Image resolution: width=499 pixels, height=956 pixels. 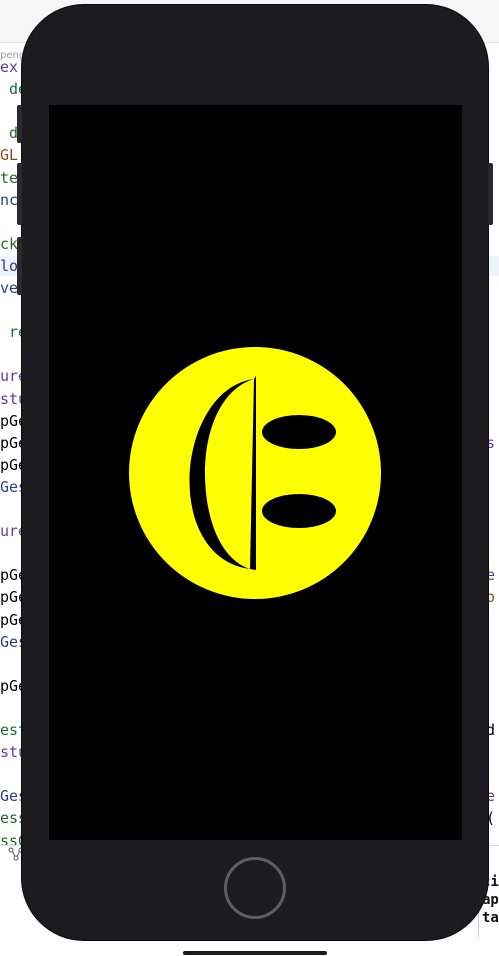 What do you see at coordinates (19, 194) in the screenshot?
I see `volume-down-button` at bounding box center [19, 194].